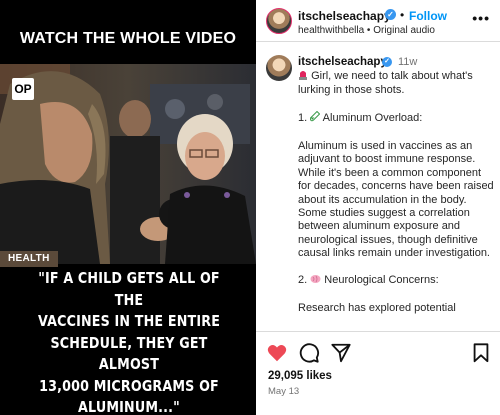  I want to click on comment-icon, so click(309, 353).